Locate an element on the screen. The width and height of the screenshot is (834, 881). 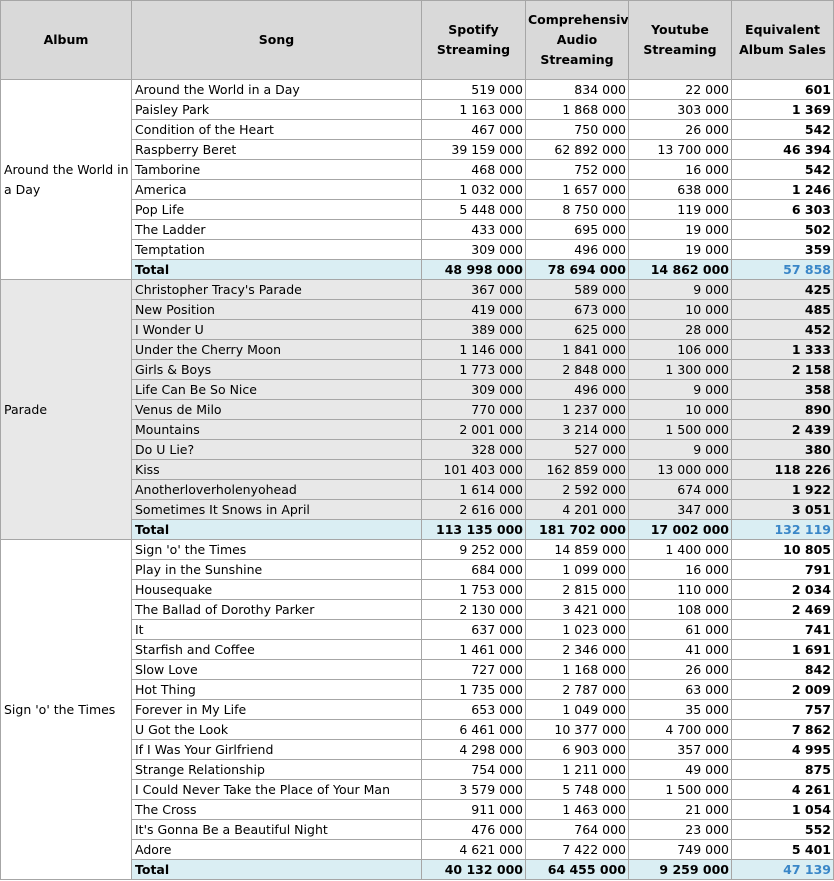
song-cell: Adore is located at coordinates (276, 849).